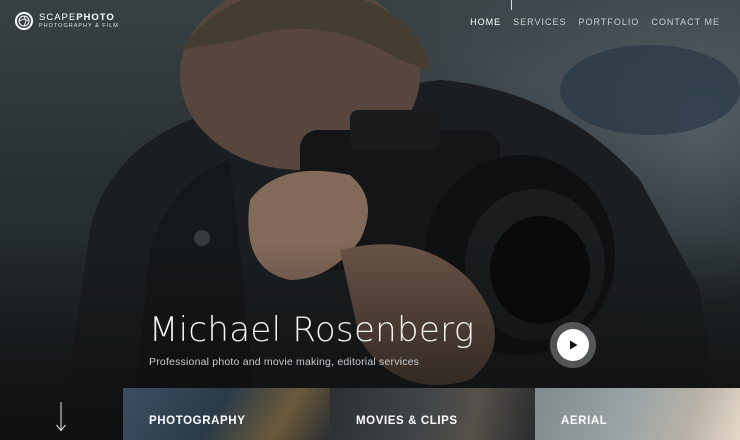 This screenshot has width=740, height=440. I want to click on nav-contact: CONTACT ME, so click(685, 22).